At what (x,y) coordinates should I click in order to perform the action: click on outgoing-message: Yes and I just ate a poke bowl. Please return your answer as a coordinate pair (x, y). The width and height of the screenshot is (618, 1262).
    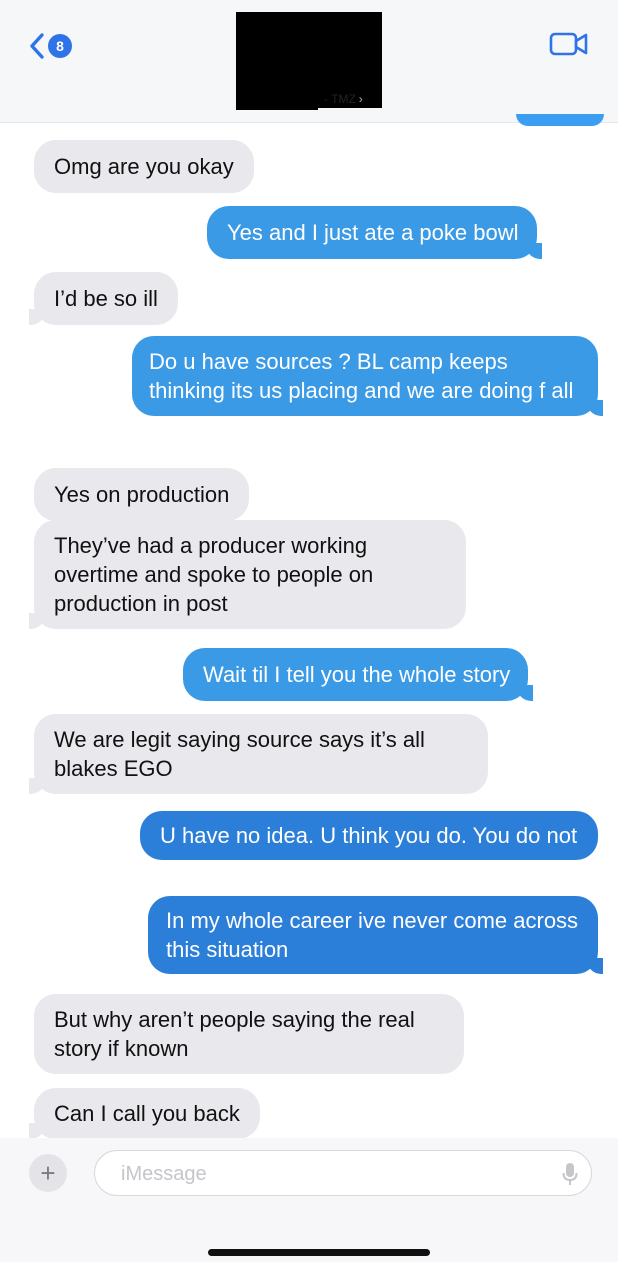
    Looking at the image, I should click on (374, 232).